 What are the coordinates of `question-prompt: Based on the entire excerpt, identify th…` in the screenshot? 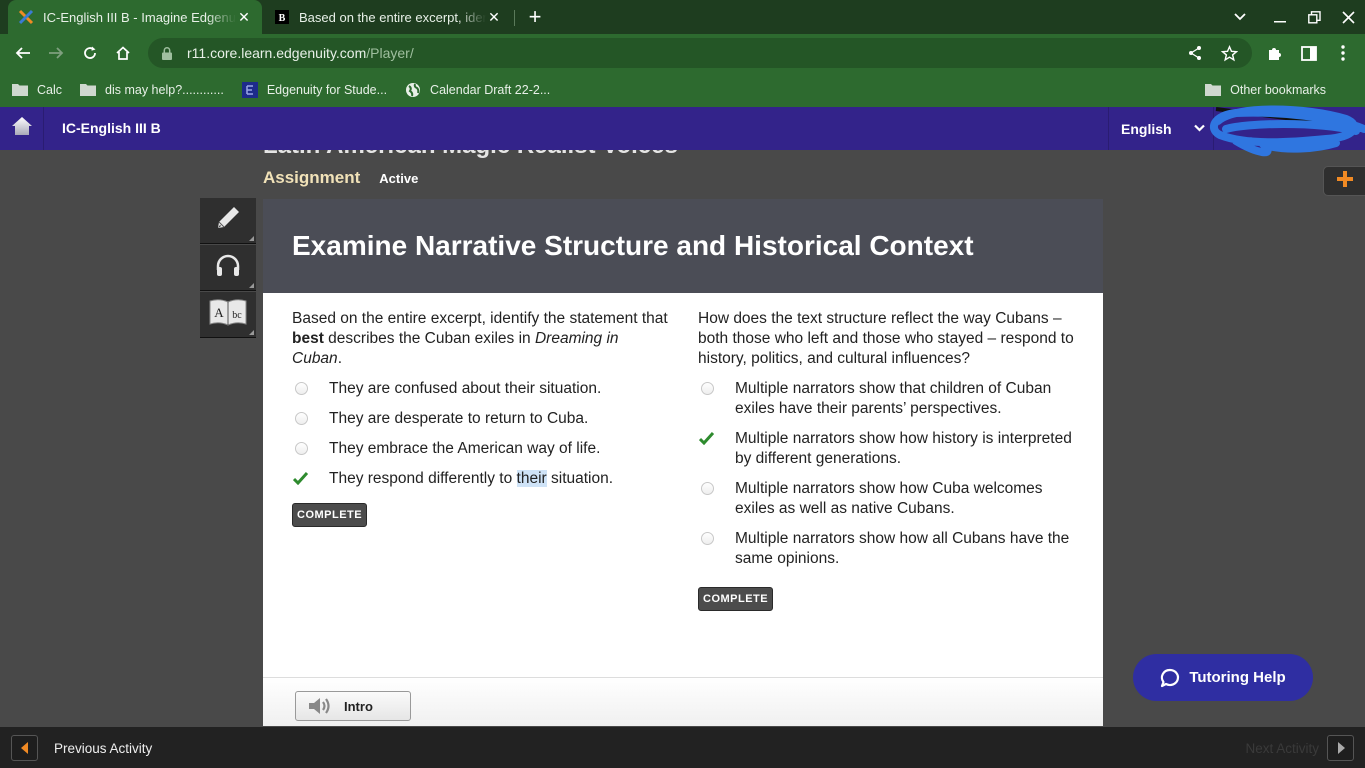 It's located at (482, 339).